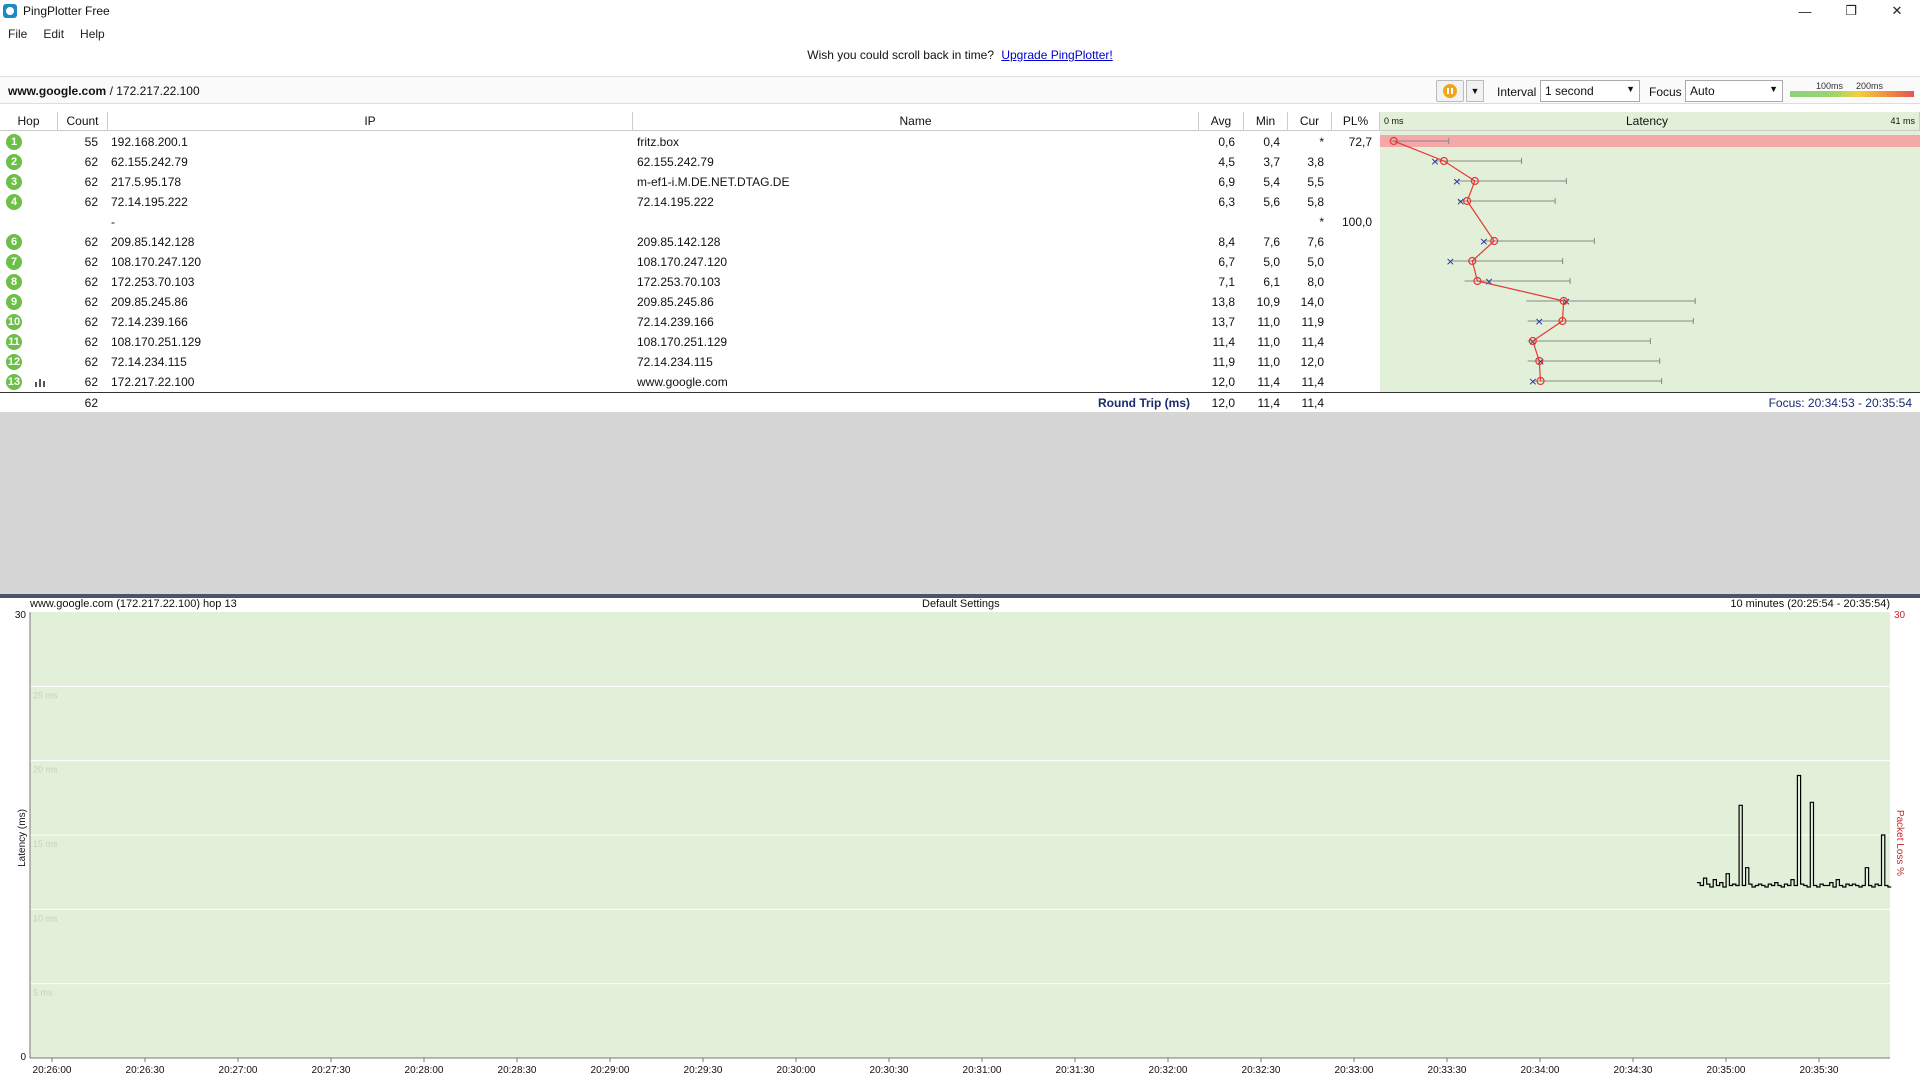  Describe the element at coordinates (40, 382) in the screenshot. I see `graph-shown-icon` at that location.